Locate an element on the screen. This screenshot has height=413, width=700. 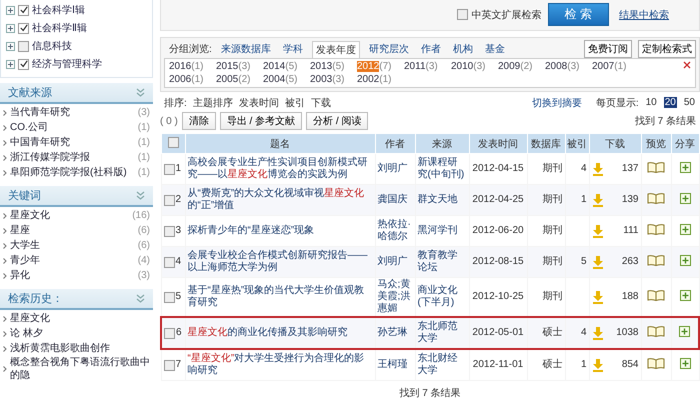
section-header: 关键词 is located at coordinates (76, 196).